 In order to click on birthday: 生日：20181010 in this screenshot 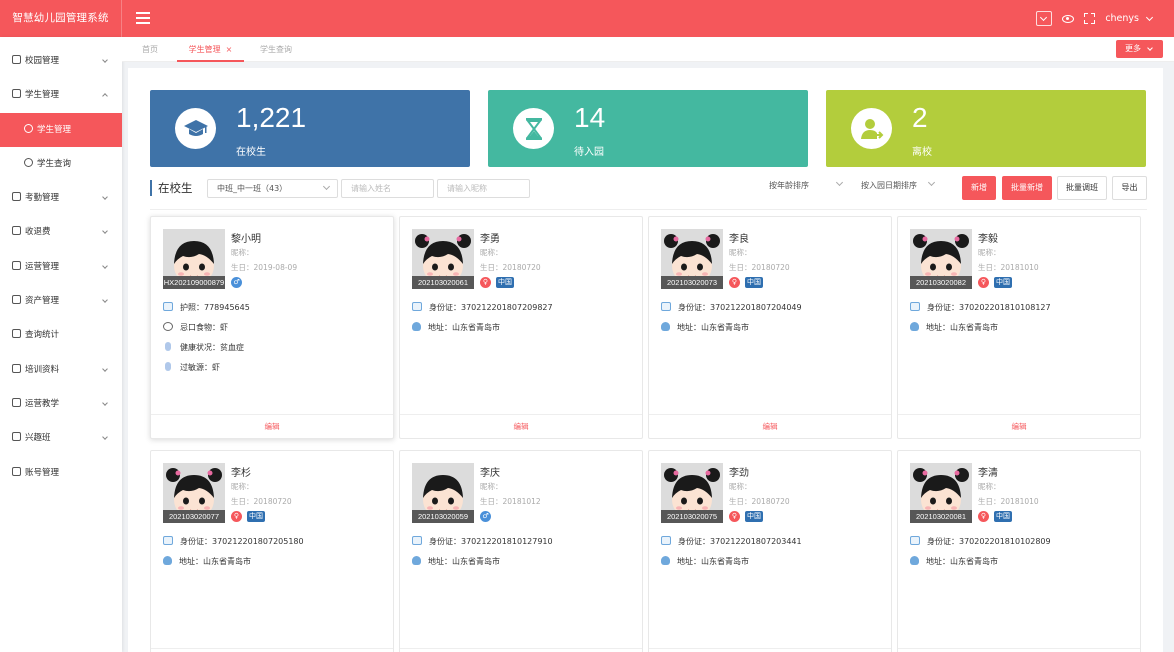, I will do `click(1008, 501)`.